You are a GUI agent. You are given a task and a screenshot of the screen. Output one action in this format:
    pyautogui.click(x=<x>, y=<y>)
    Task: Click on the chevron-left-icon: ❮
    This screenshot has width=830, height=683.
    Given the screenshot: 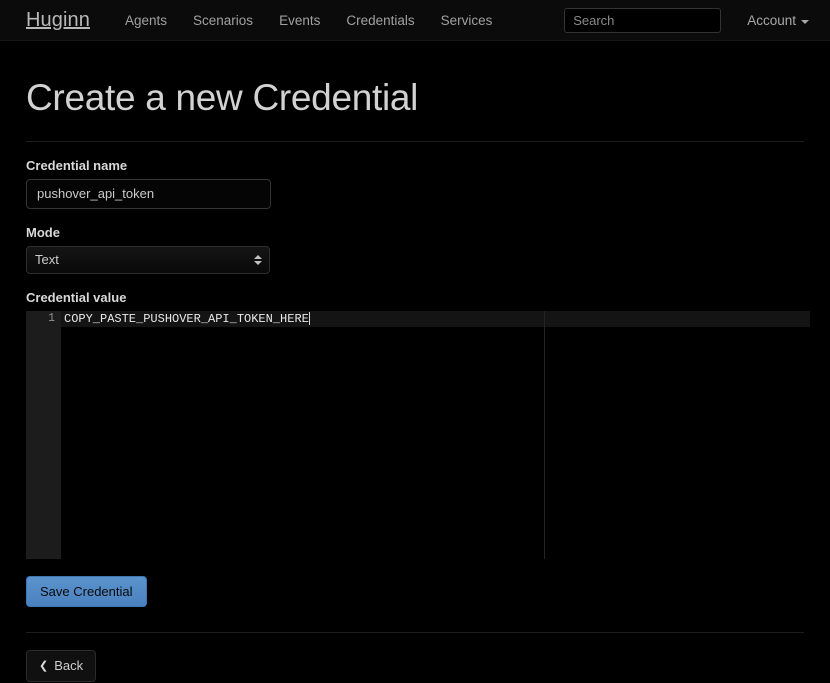 What is the action you would take?
    pyautogui.click(x=44, y=665)
    